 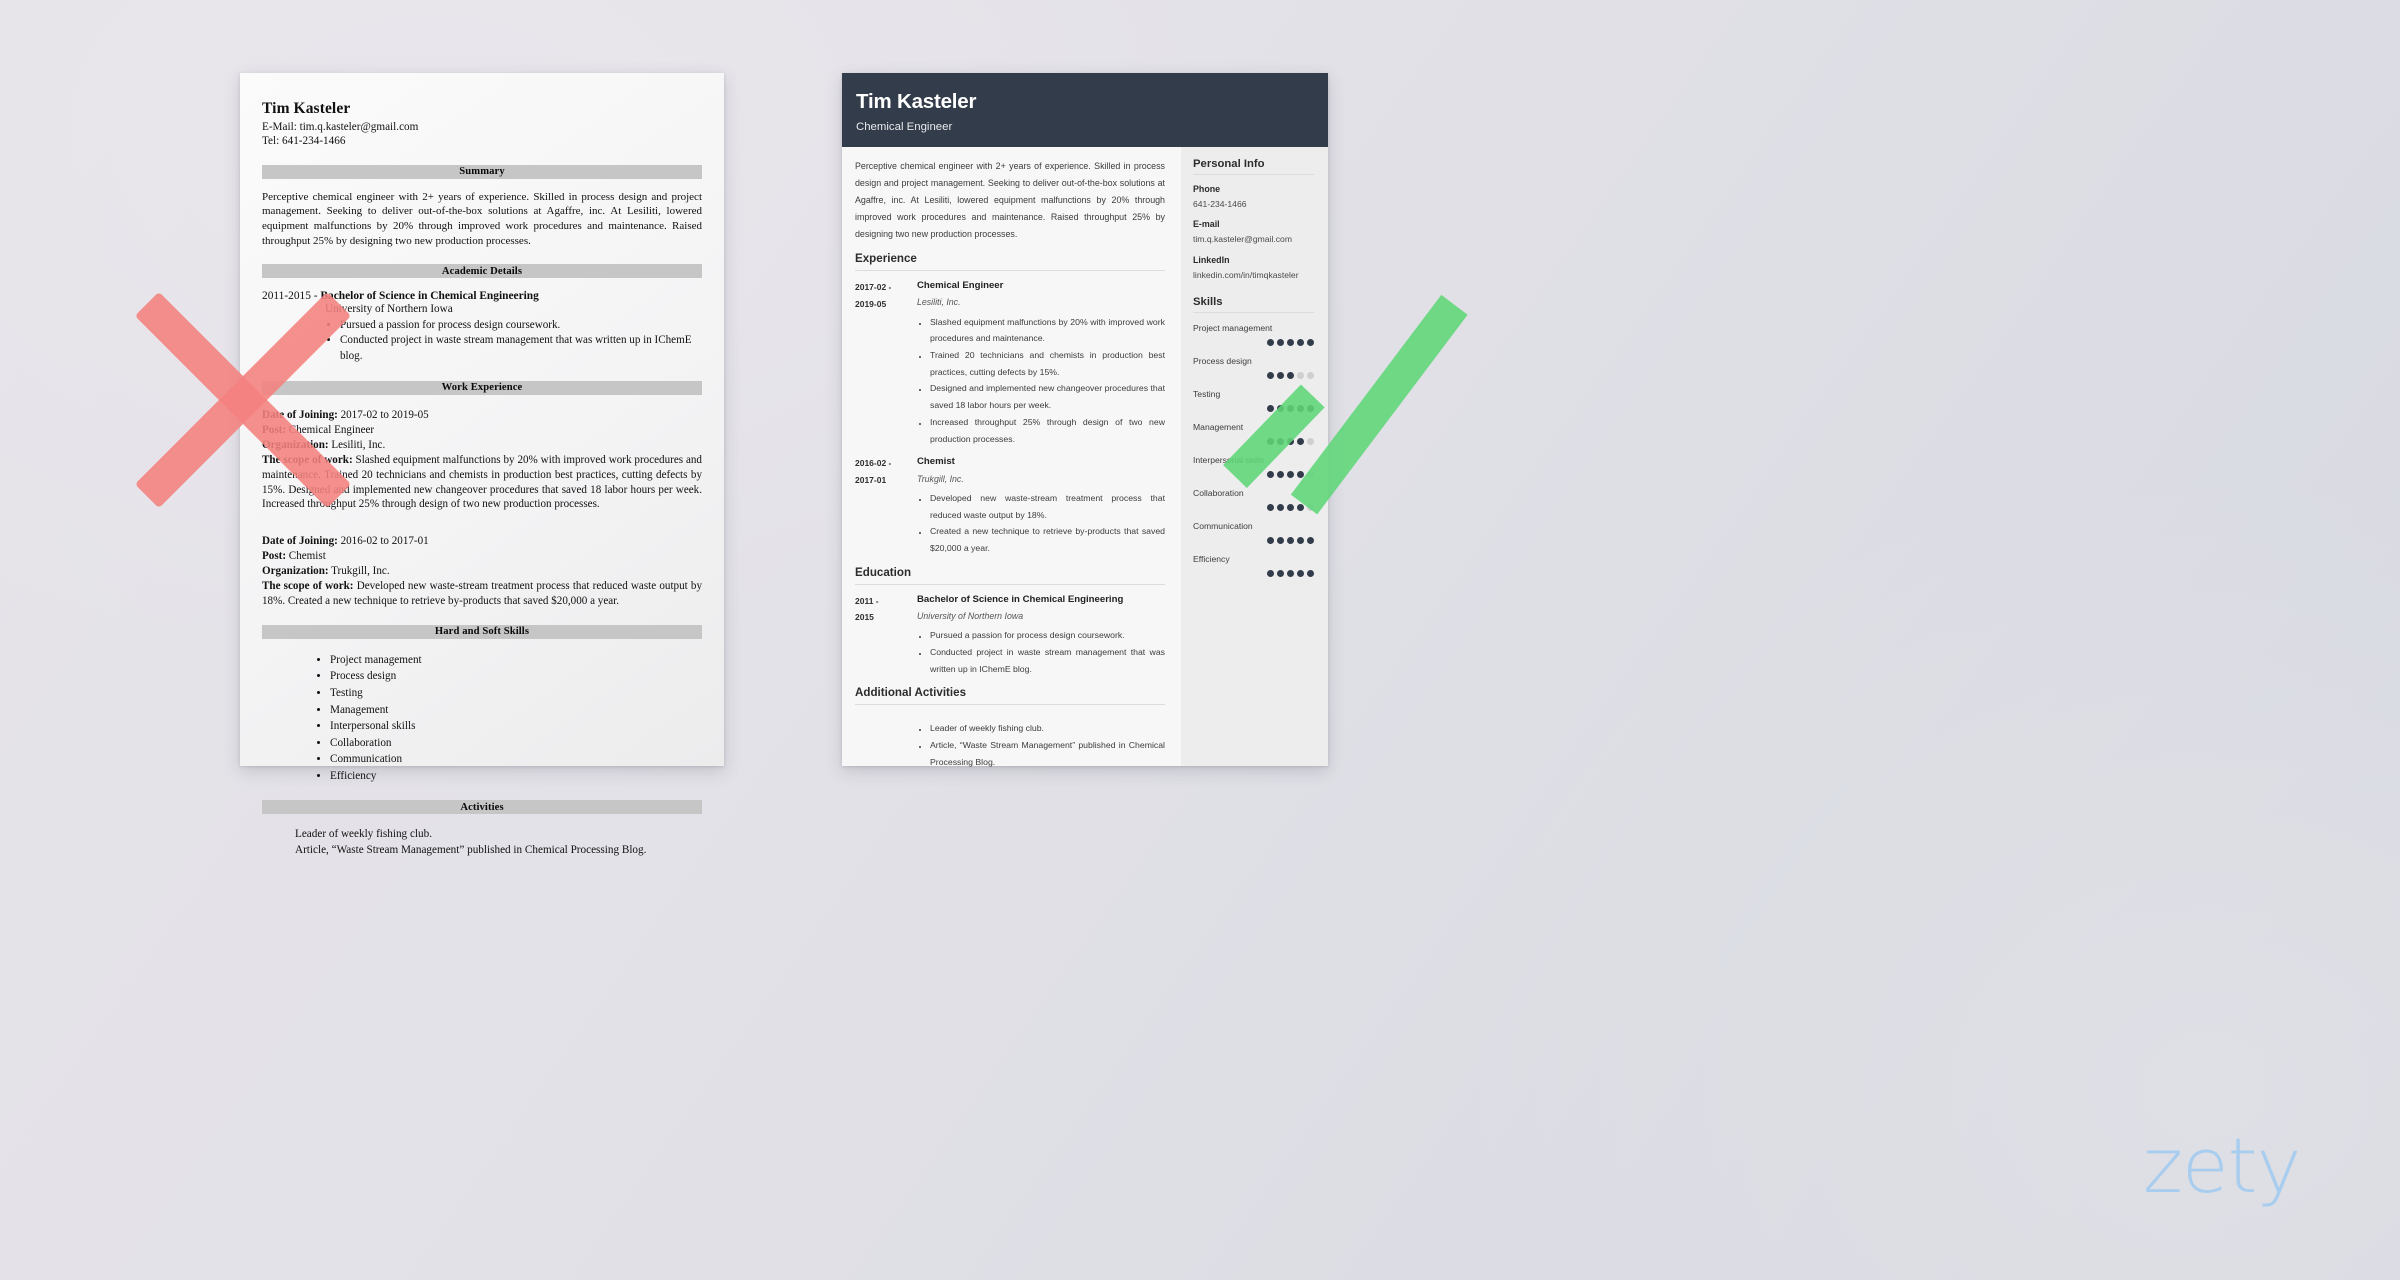 What do you see at coordinates (1253, 533) in the screenshot?
I see `skill-row: Communication` at bounding box center [1253, 533].